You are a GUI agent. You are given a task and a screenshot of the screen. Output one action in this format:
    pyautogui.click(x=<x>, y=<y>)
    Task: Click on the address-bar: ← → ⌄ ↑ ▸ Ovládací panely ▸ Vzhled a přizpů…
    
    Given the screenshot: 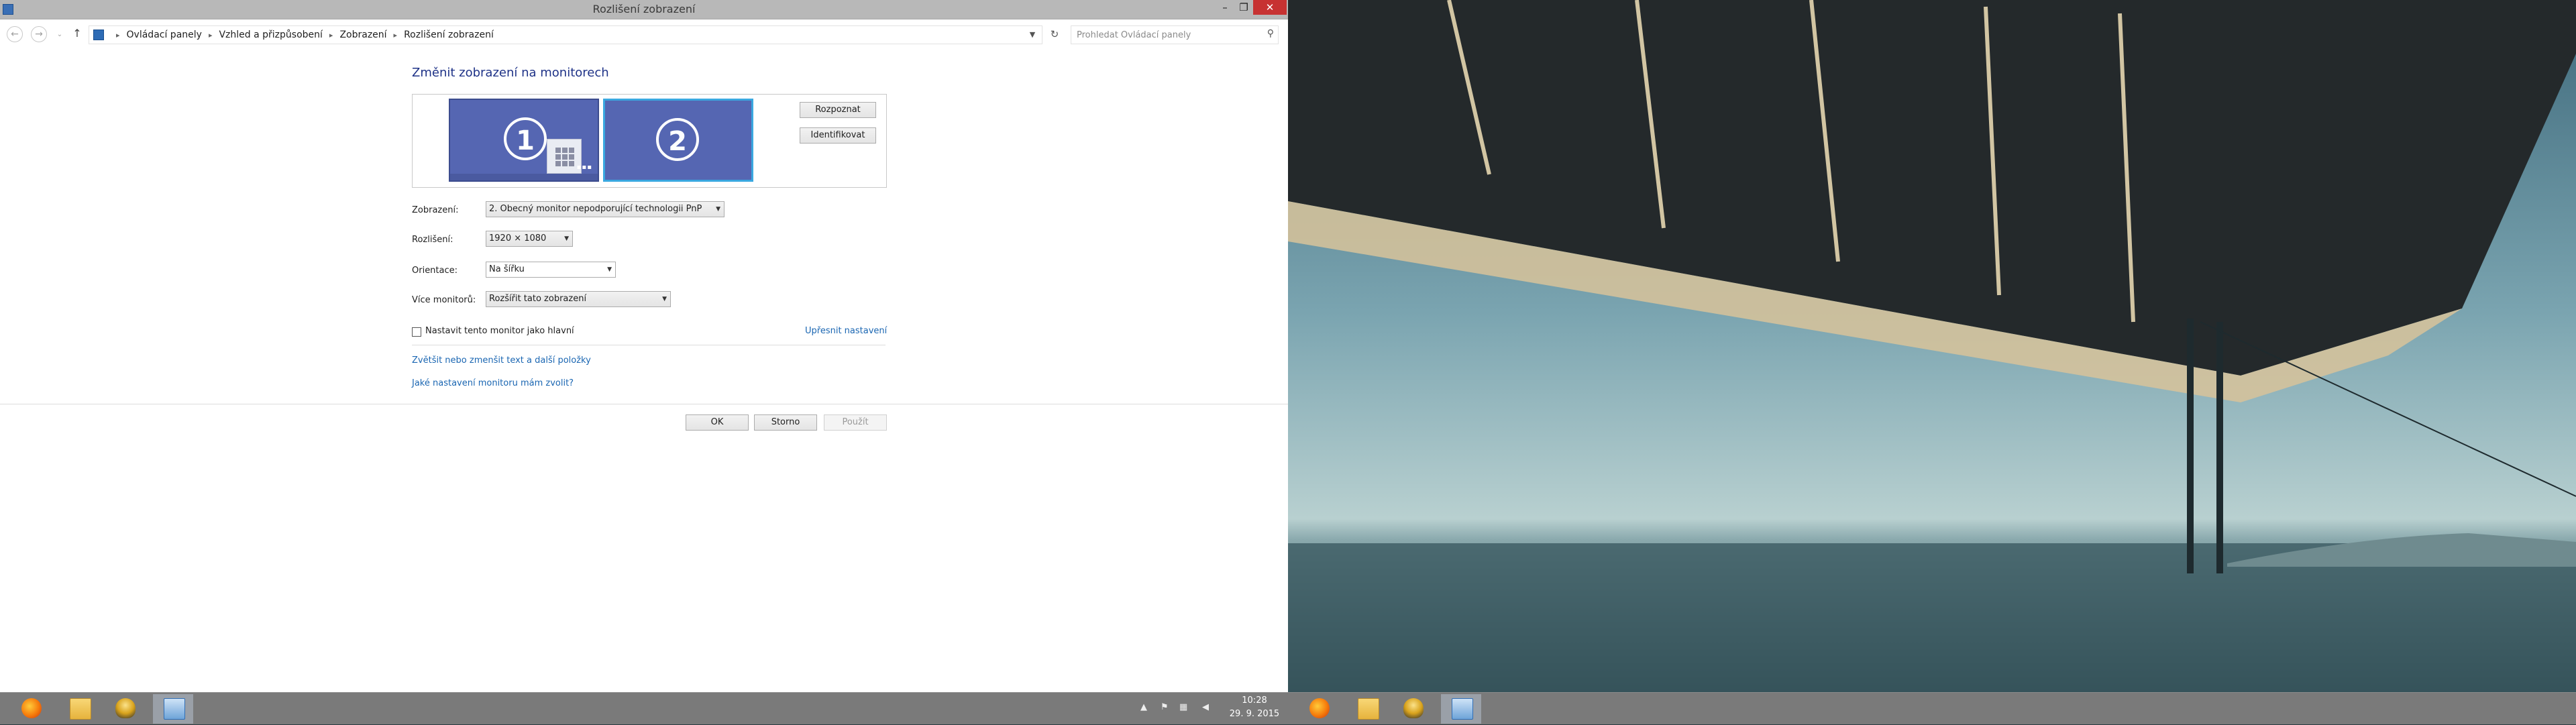 What is the action you would take?
    pyautogui.click(x=644, y=33)
    